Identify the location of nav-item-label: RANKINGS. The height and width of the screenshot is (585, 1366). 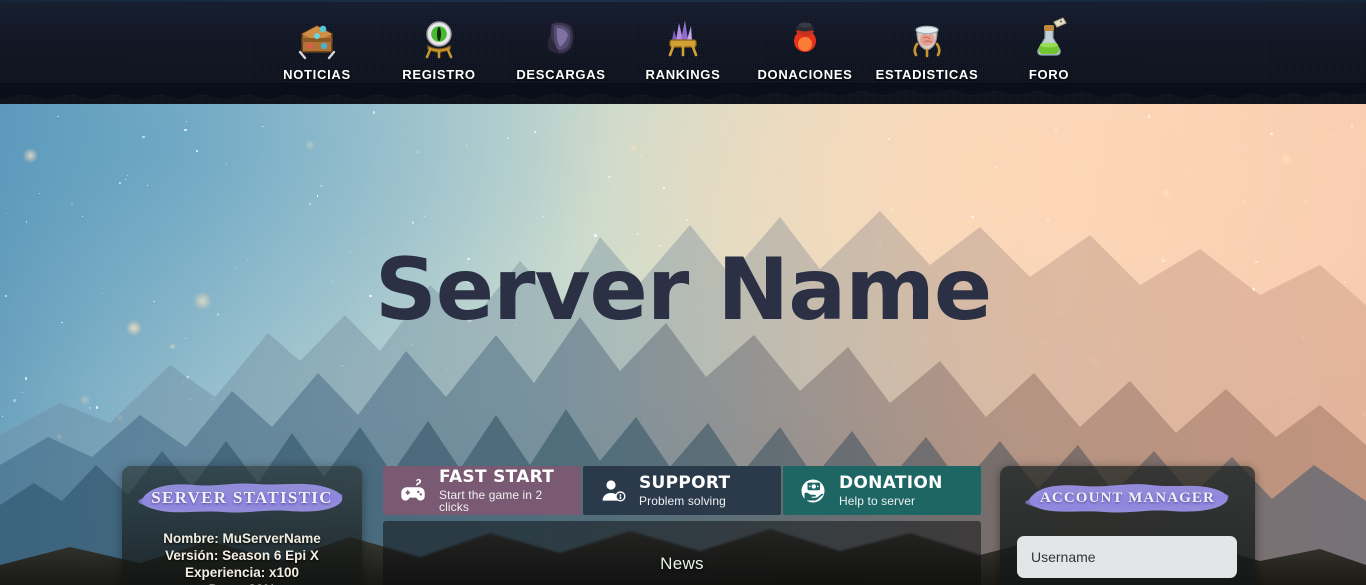
(683, 74).